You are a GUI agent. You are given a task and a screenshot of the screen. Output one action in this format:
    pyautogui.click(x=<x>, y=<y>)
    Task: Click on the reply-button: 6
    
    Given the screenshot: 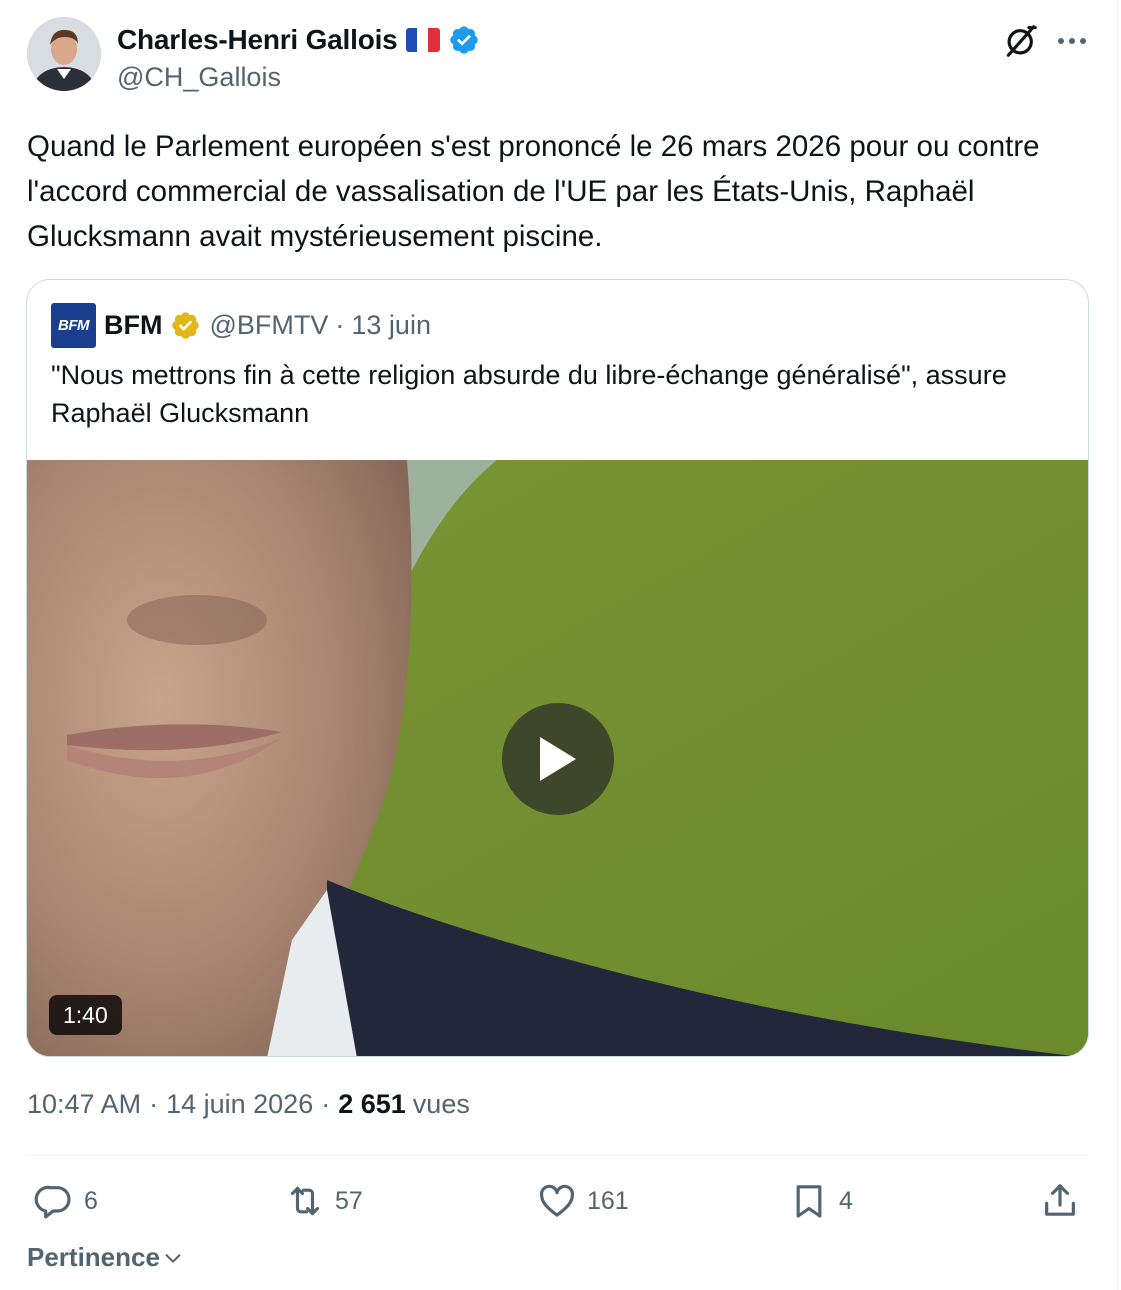 What is the action you would take?
    pyautogui.click(x=66, y=1201)
    